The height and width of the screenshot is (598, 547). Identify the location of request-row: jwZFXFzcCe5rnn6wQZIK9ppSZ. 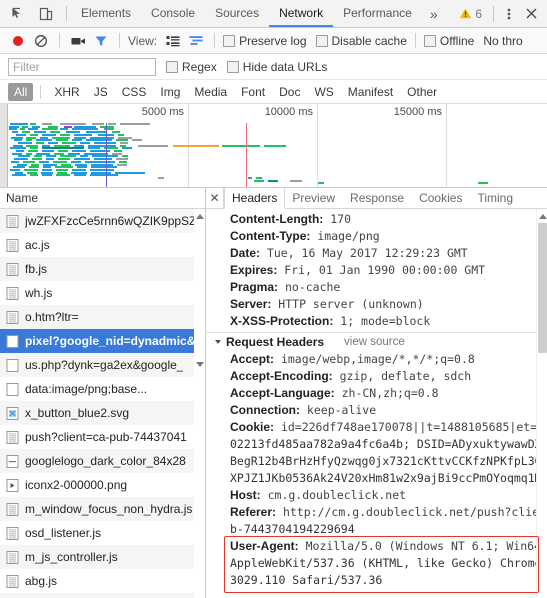
(102, 221).